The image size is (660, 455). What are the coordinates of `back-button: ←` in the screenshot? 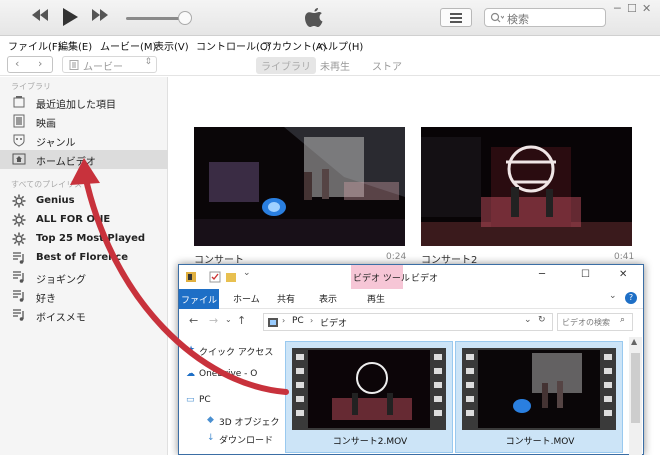 It's located at (193, 320).